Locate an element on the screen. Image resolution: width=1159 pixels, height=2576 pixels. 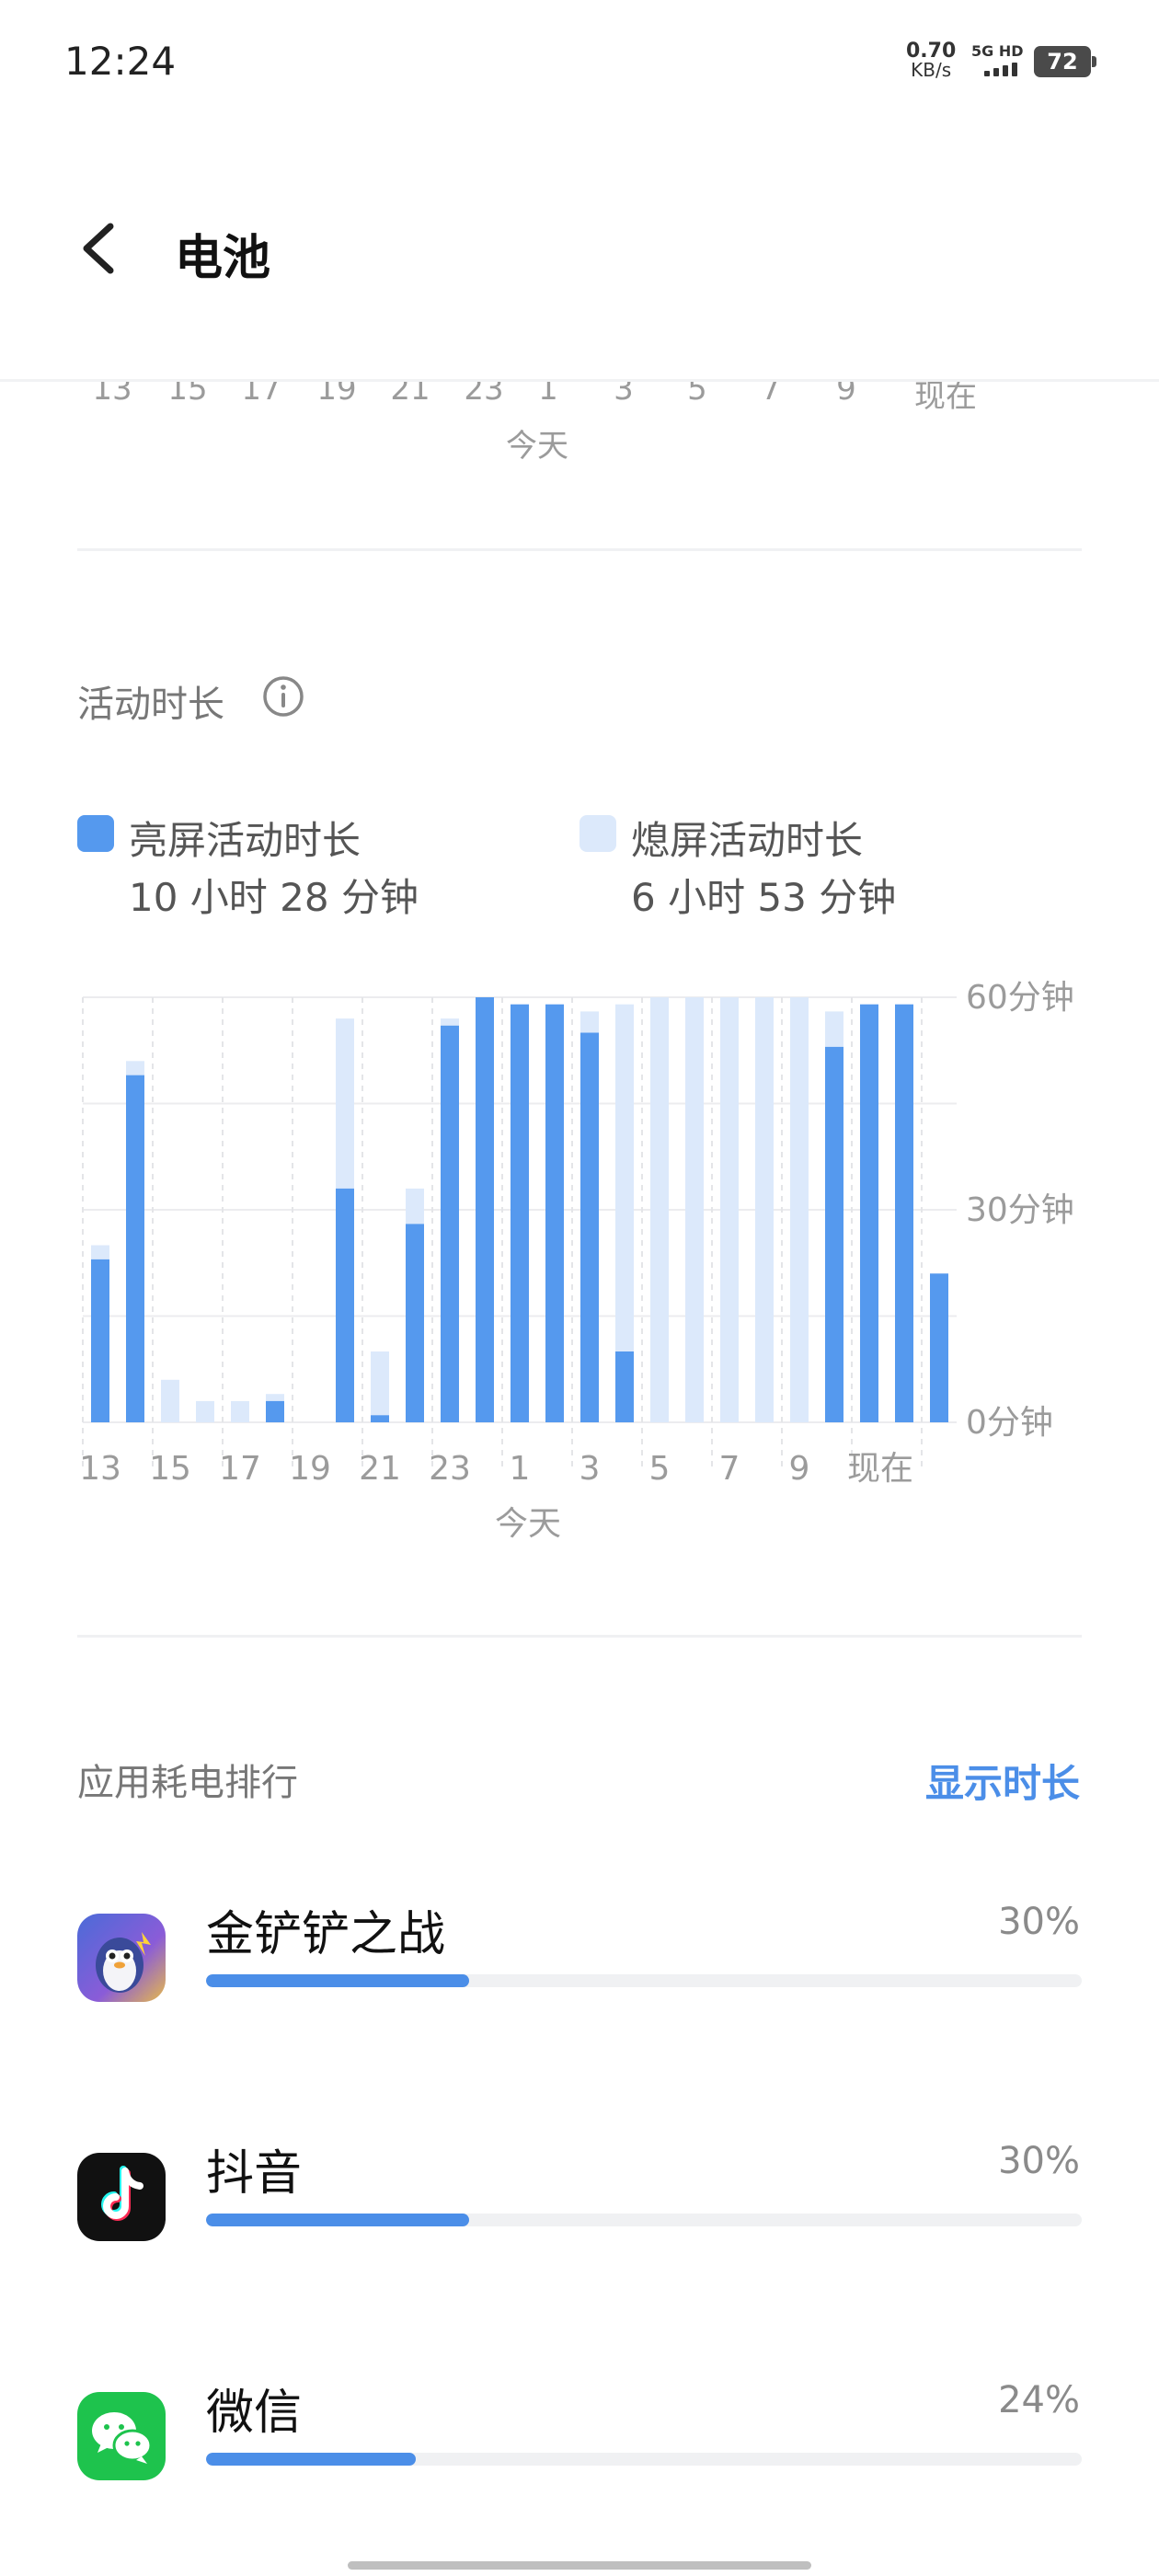
x-tick-label: 7 is located at coordinates (729, 1469).